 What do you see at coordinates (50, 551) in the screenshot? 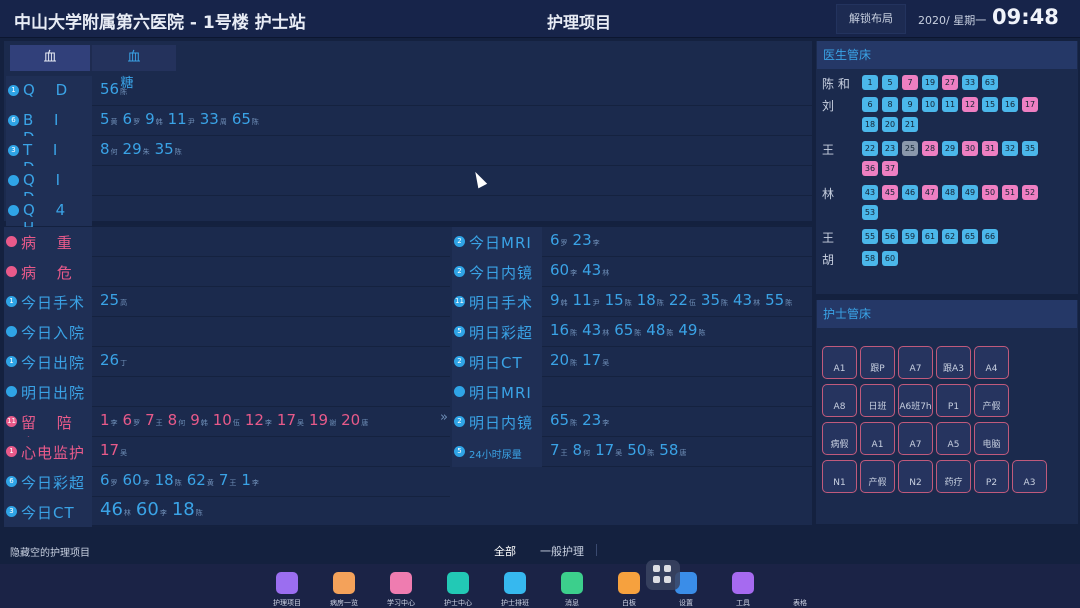
I see `hide-empty-toggle: 隐藏空的护理项目` at bounding box center [50, 551].